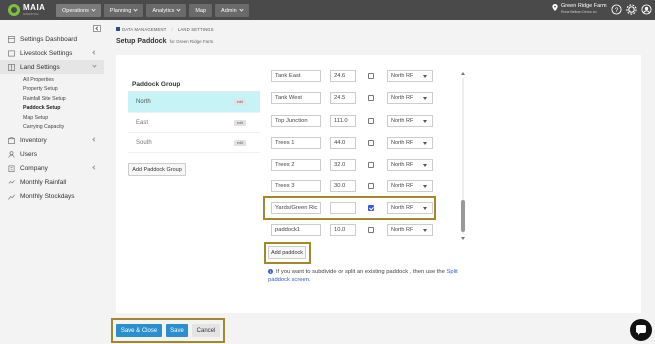  I want to click on paddock-name-input: Trees 3, so click(296, 186).